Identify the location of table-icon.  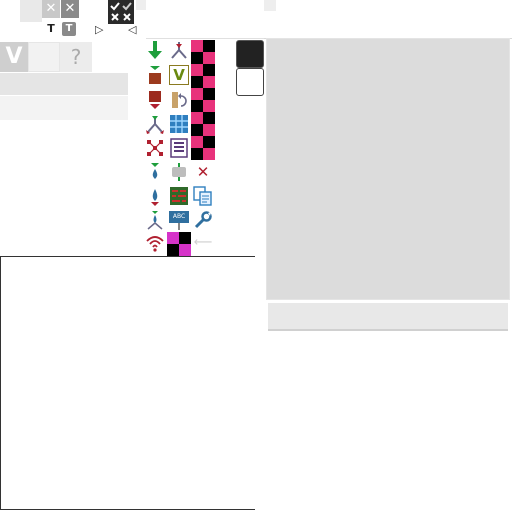
(179, 124).